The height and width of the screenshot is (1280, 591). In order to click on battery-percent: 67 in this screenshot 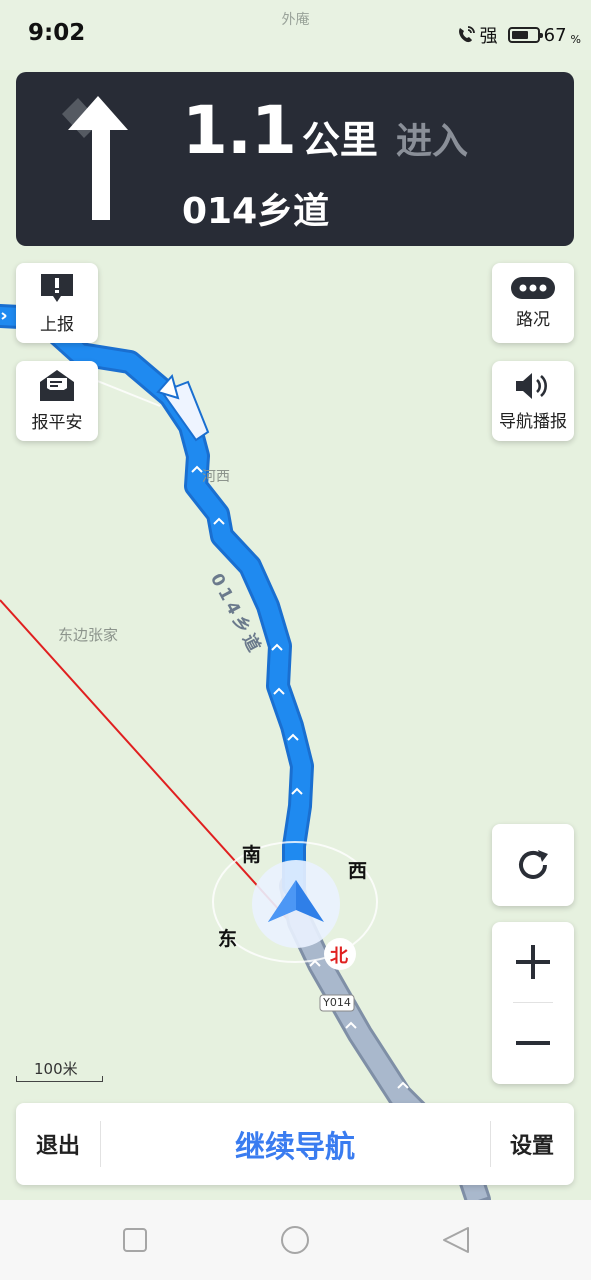, I will do `click(555, 35)`.